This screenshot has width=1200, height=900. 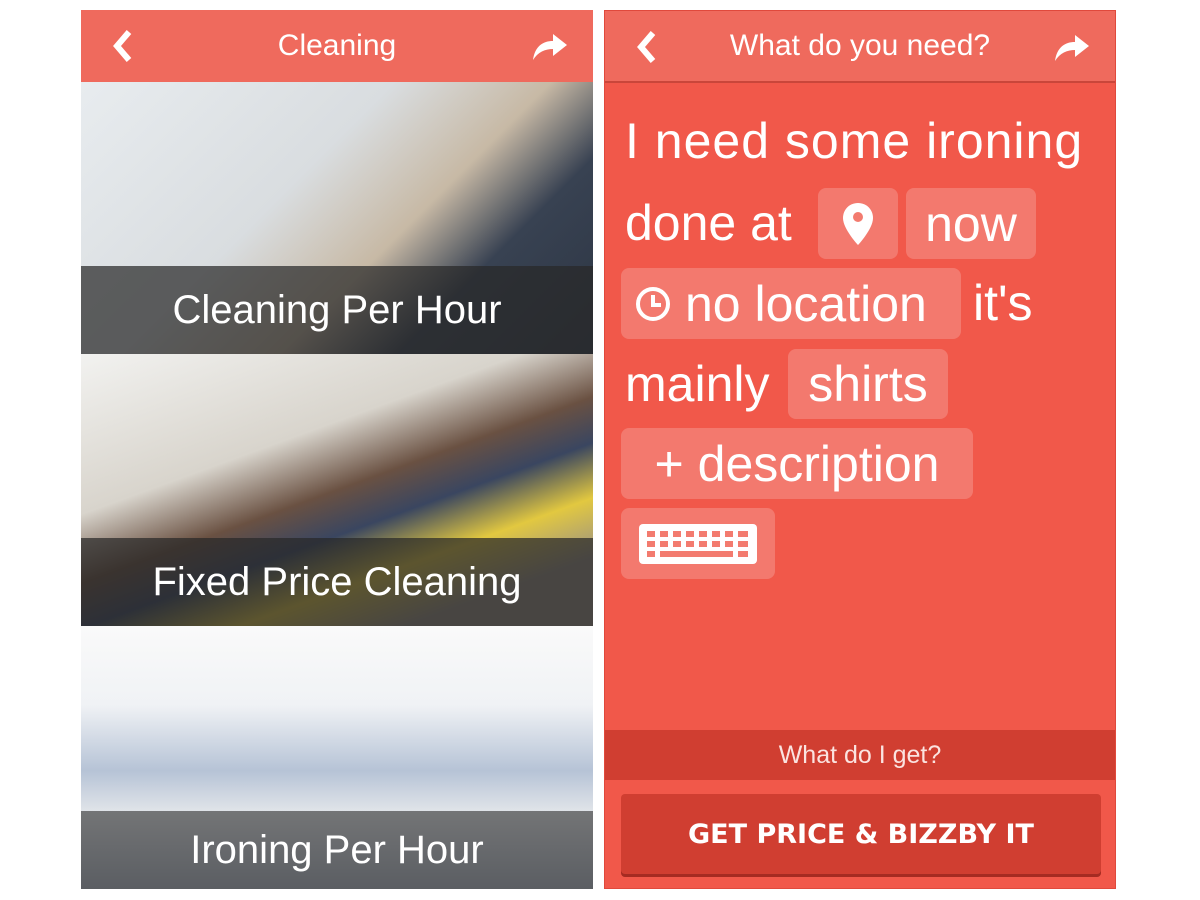 What do you see at coordinates (971, 223) in the screenshot?
I see `time-chip: now` at bounding box center [971, 223].